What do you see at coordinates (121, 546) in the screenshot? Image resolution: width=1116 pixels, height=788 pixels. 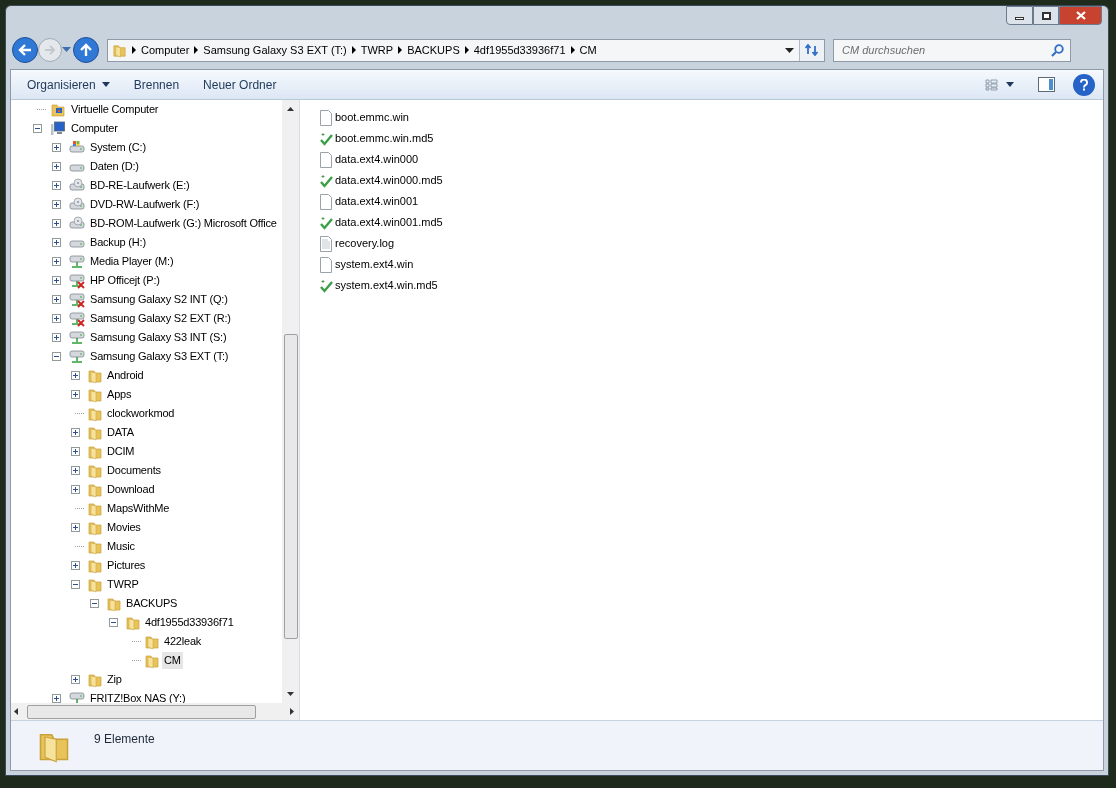 I see `tree-item: Music` at bounding box center [121, 546].